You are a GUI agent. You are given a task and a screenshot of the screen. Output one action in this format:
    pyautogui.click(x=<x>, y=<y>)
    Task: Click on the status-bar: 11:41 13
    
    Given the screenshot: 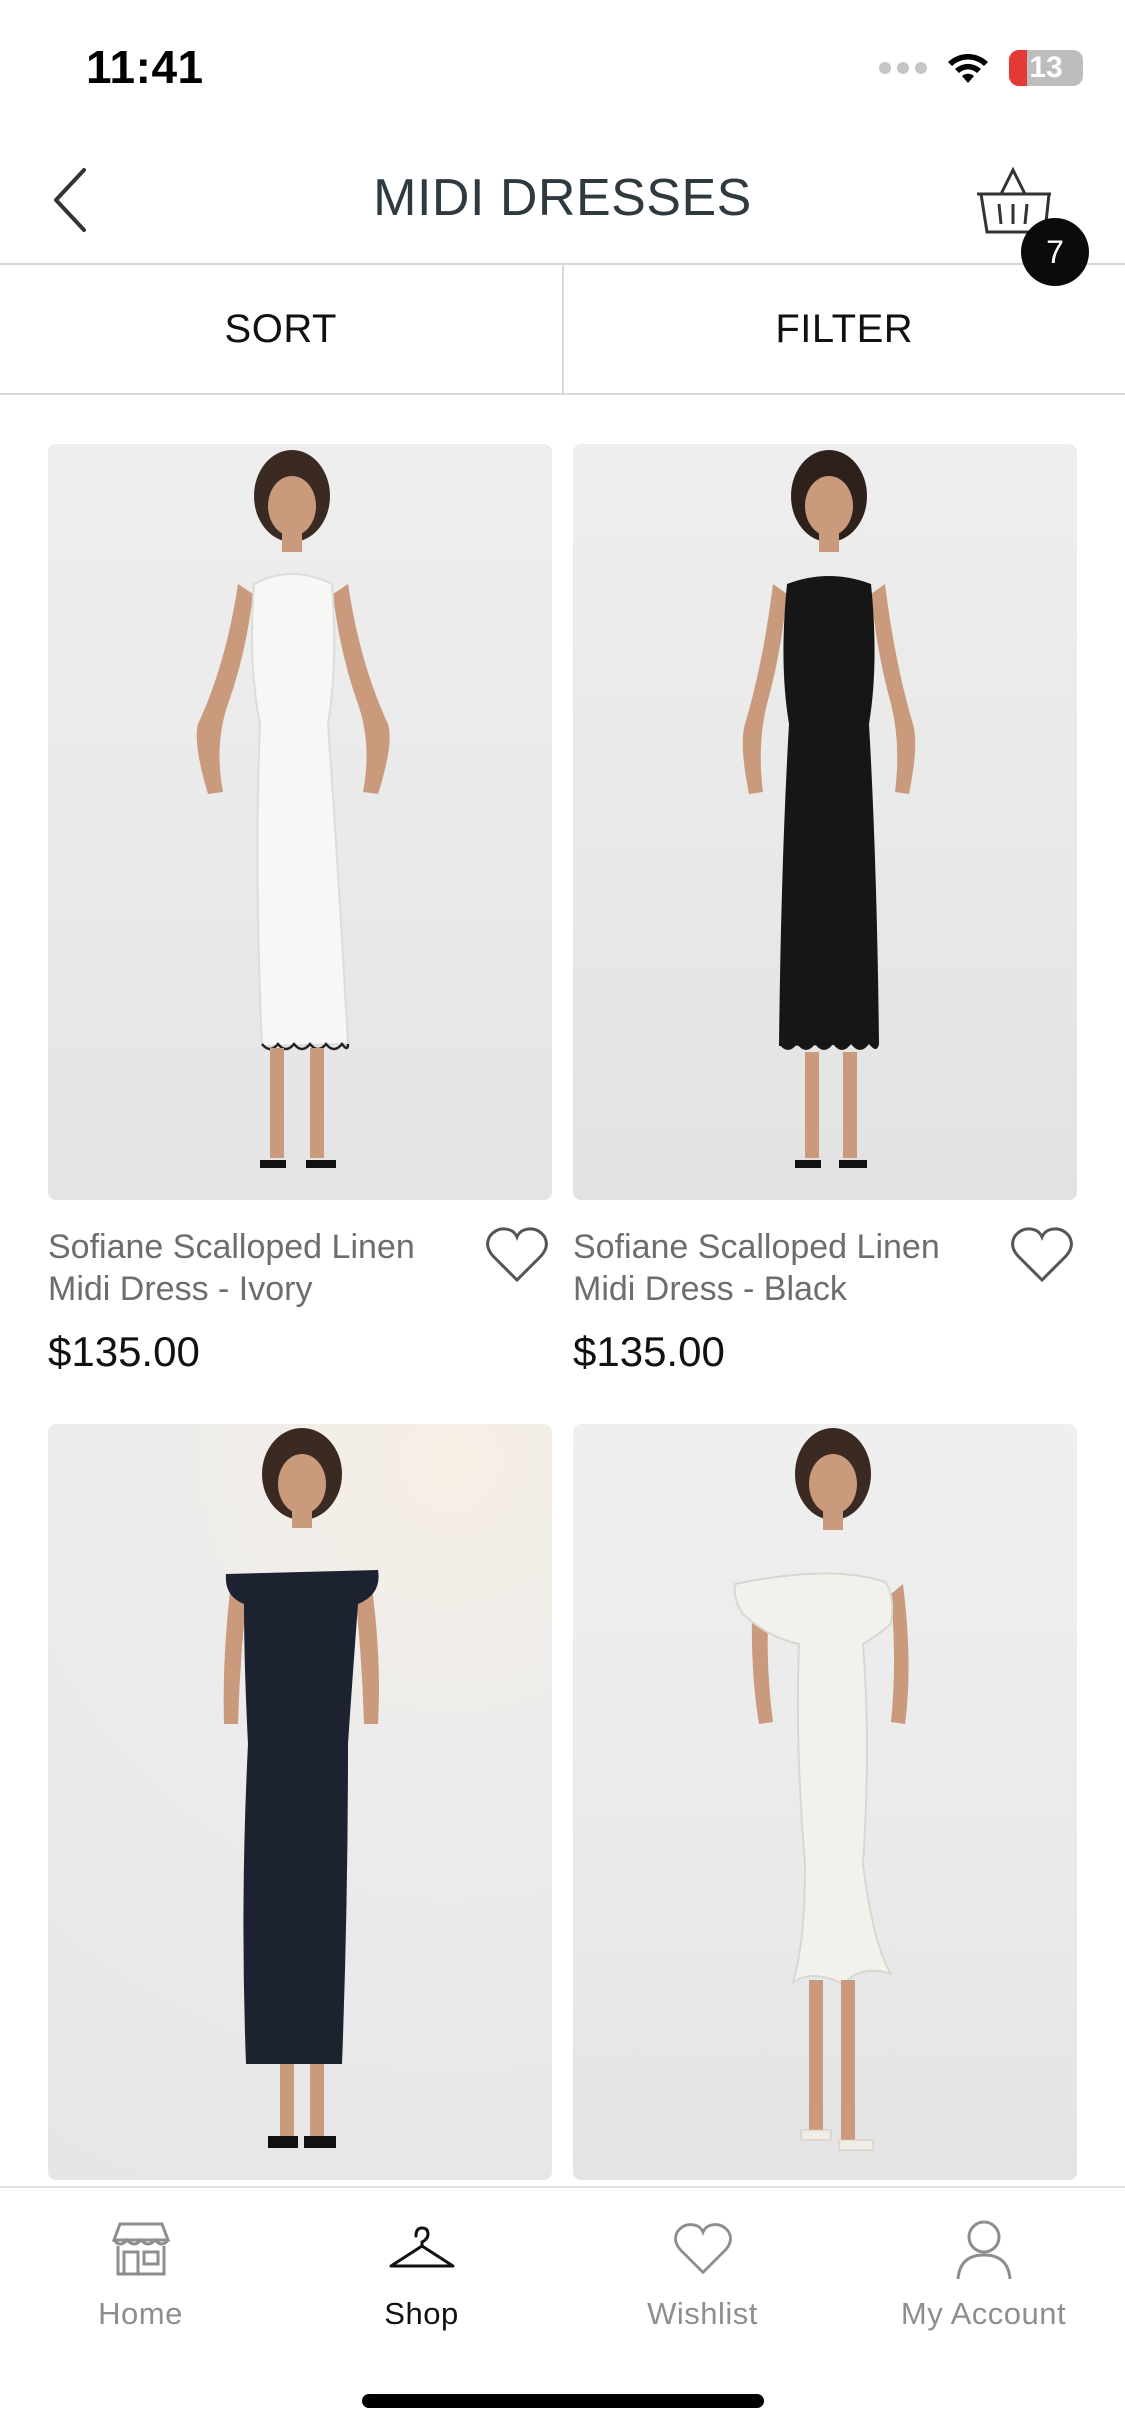 What is the action you would take?
    pyautogui.click(x=562, y=66)
    